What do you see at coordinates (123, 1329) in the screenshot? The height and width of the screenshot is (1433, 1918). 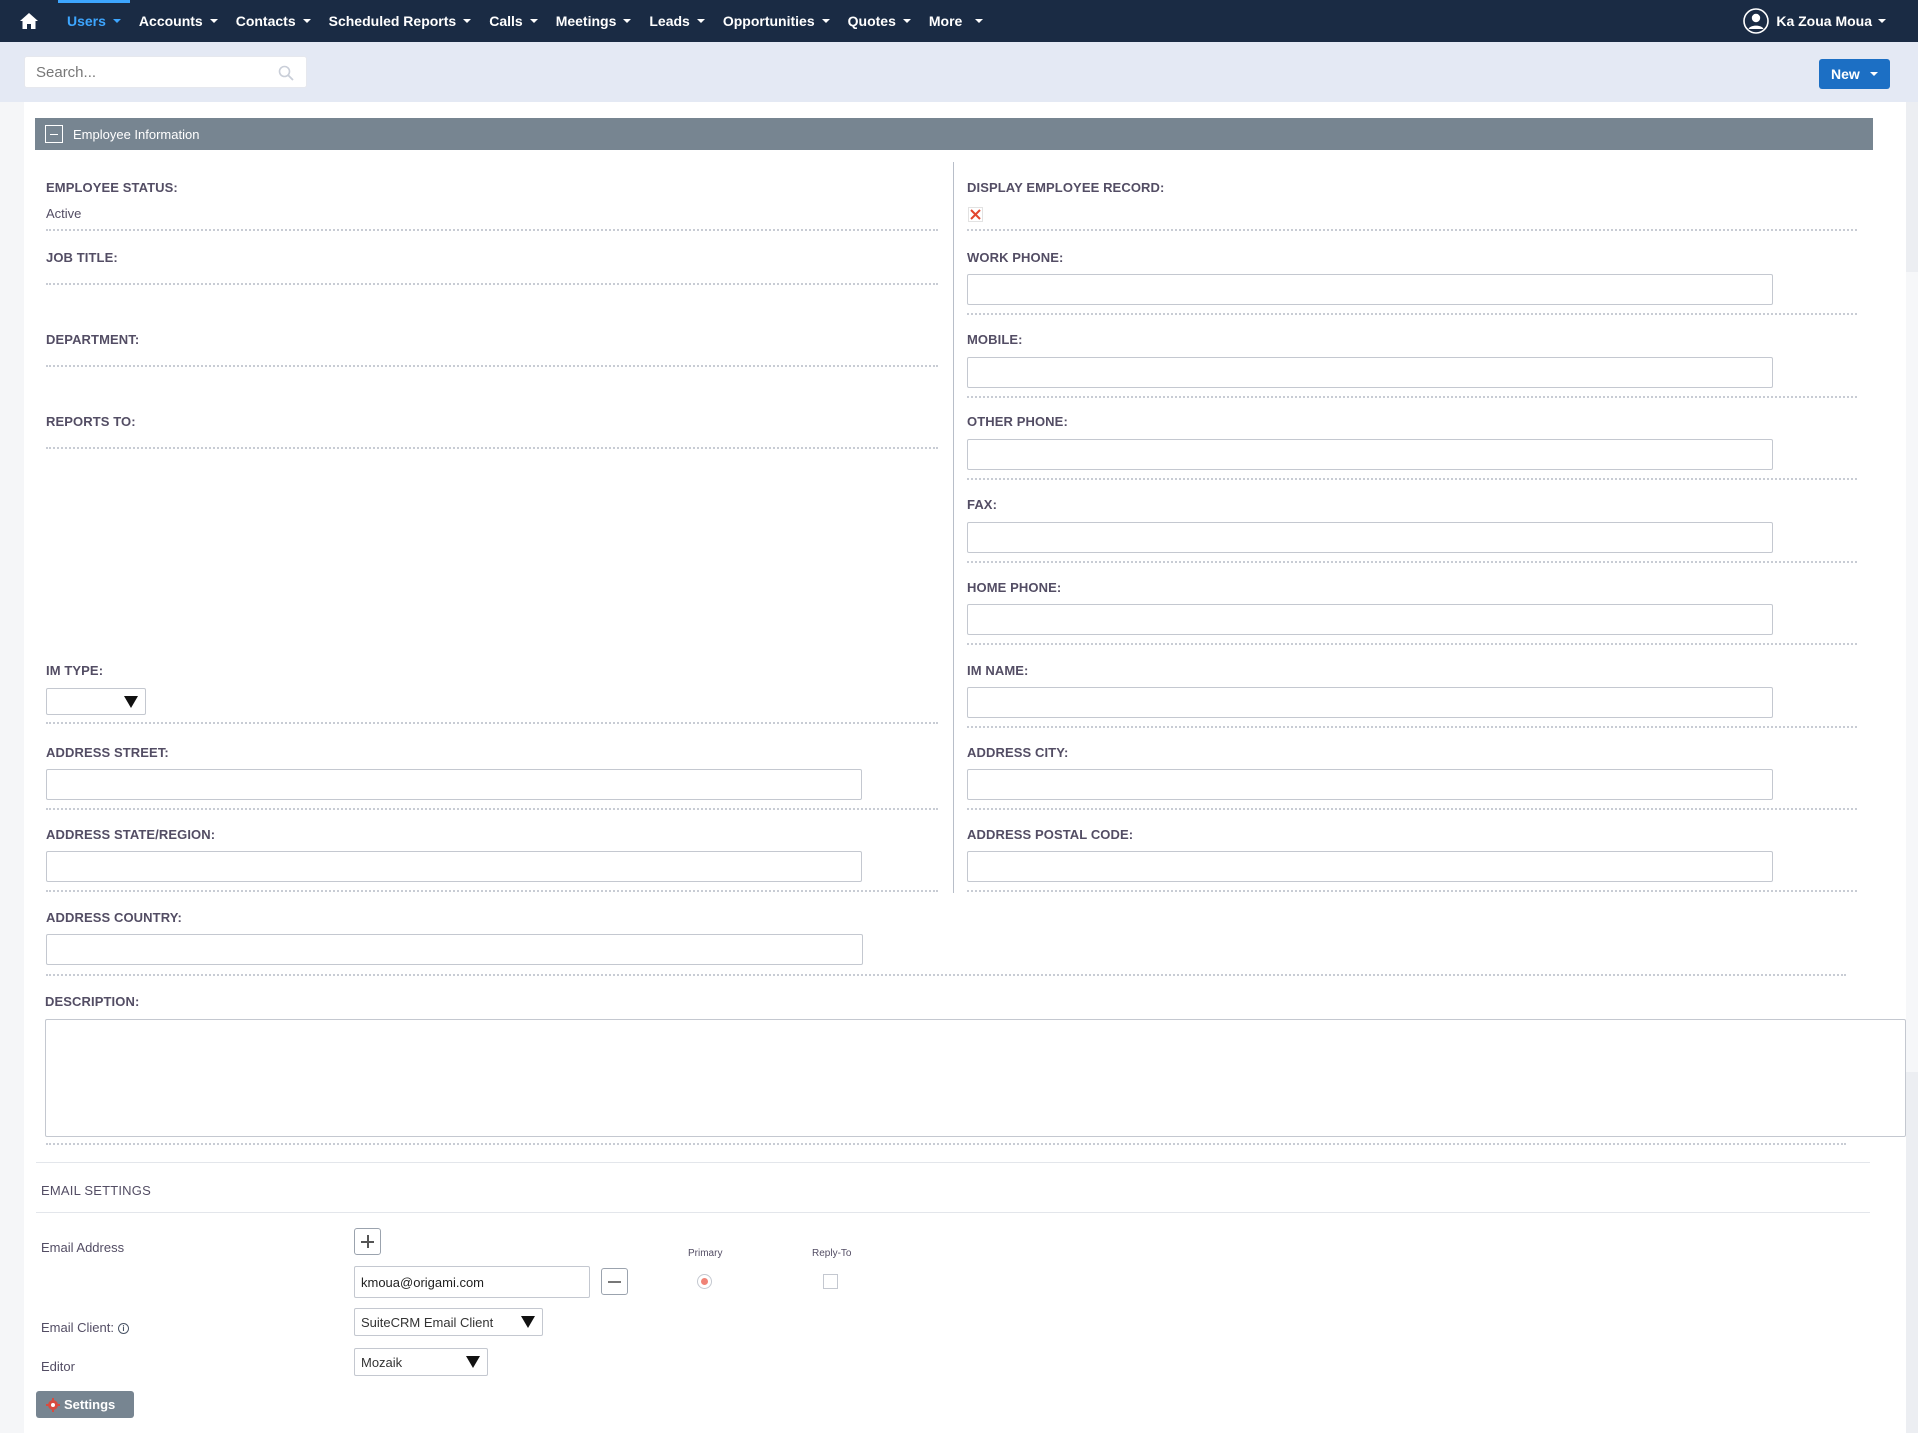 I see `info-icon: i` at bounding box center [123, 1329].